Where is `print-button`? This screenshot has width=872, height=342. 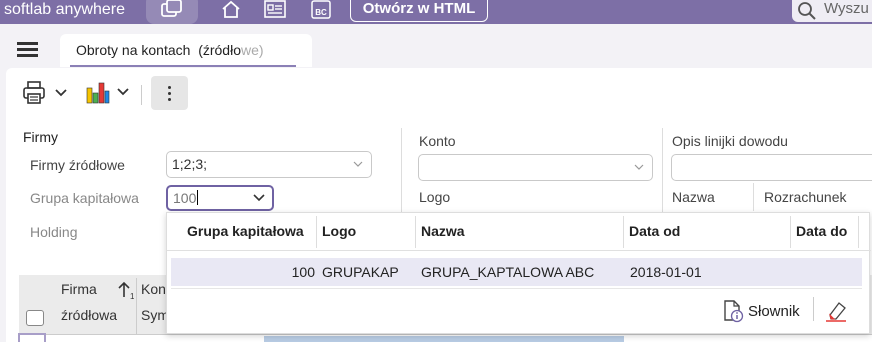 print-button is located at coordinates (45, 93).